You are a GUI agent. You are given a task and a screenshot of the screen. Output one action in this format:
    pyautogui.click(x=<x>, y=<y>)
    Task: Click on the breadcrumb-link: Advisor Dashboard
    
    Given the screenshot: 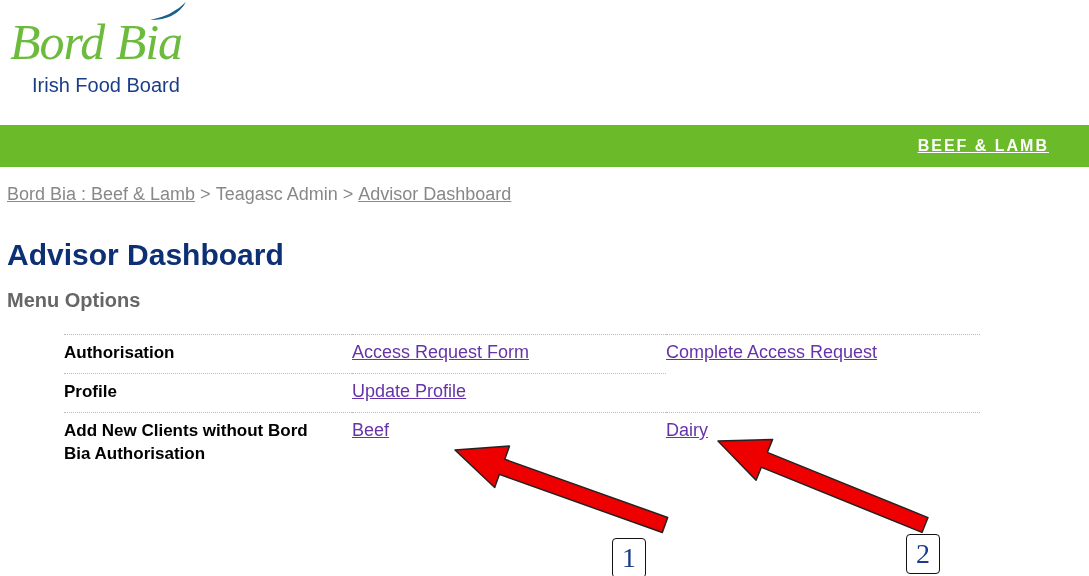 What is the action you would take?
    pyautogui.click(x=435, y=194)
    